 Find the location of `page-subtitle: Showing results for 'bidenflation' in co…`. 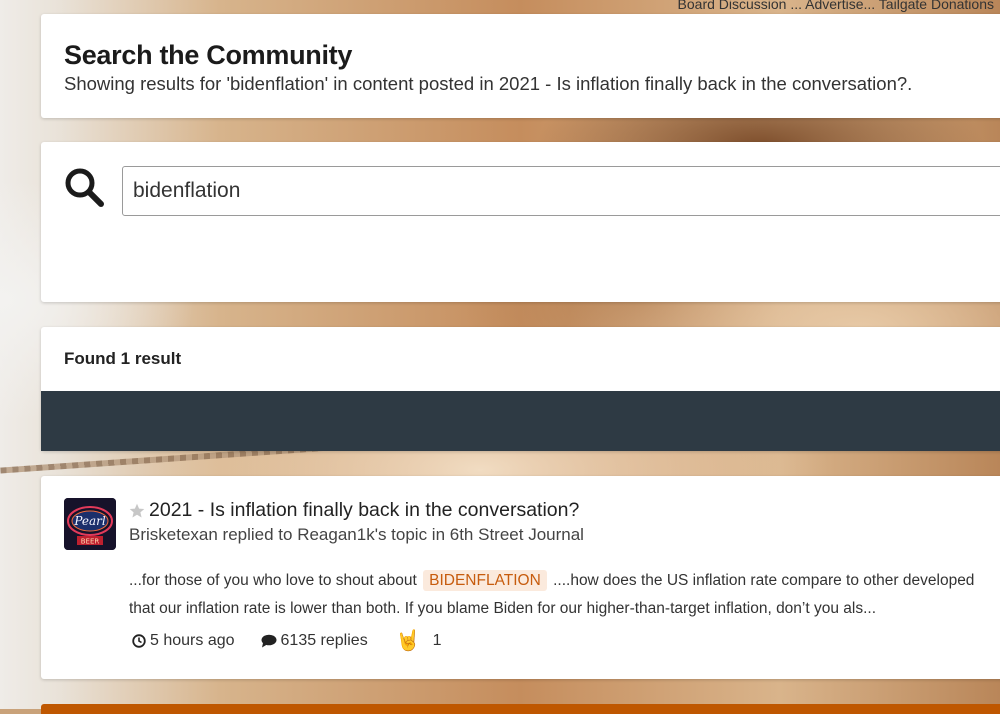

page-subtitle: Showing results for 'bidenflation' in co… is located at coordinates (488, 83).